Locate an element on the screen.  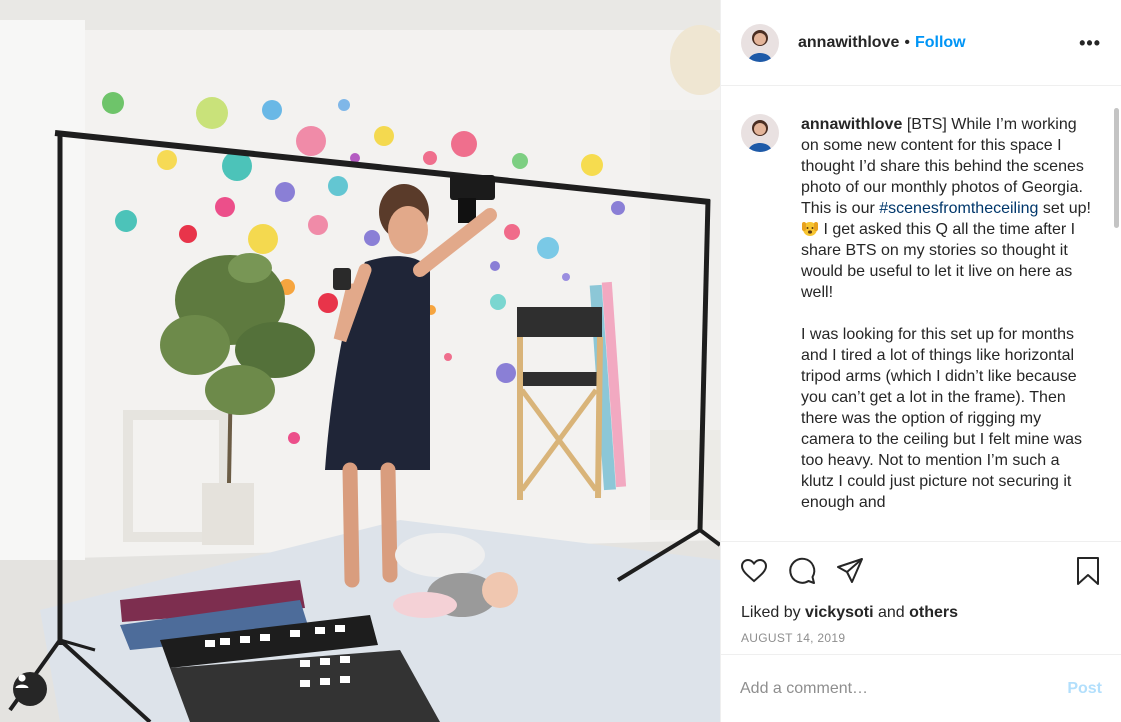
caption-username: annawithlove is located at coordinates (851, 124).